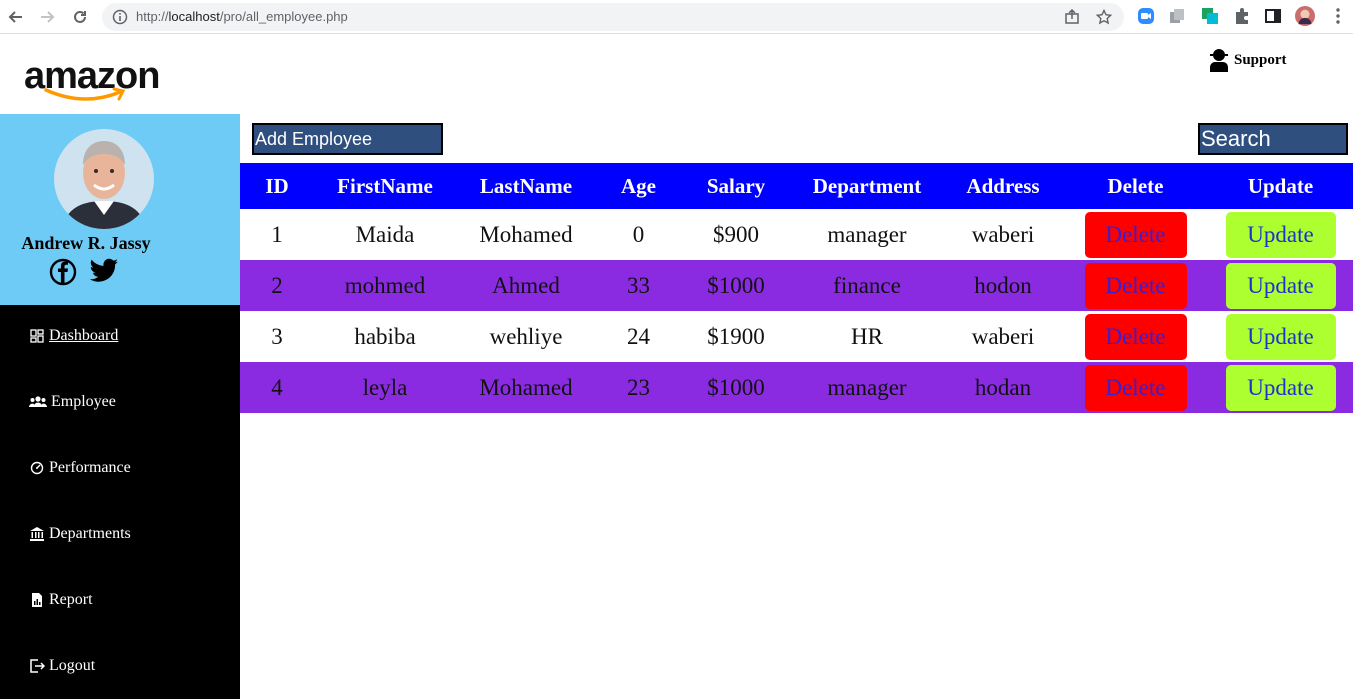 This screenshot has width=1353, height=699. What do you see at coordinates (1219, 60) in the screenshot?
I see `support-agent-icon` at bounding box center [1219, 60].